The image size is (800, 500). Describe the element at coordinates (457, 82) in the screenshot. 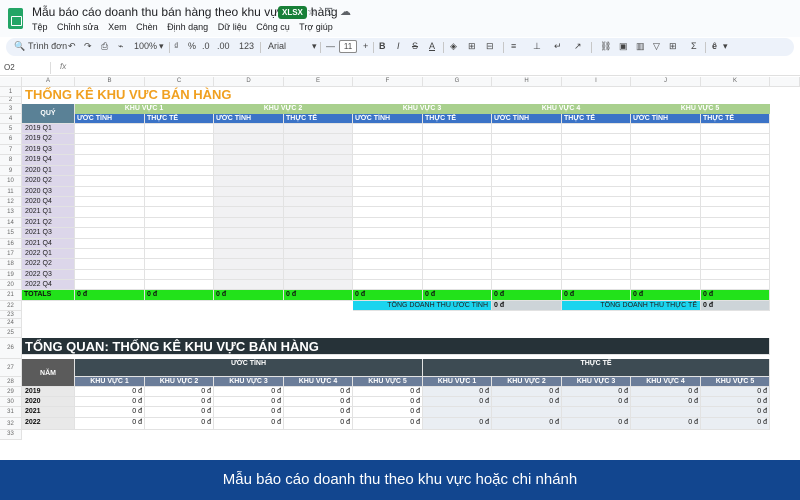

I see `column-header: G` at that location.